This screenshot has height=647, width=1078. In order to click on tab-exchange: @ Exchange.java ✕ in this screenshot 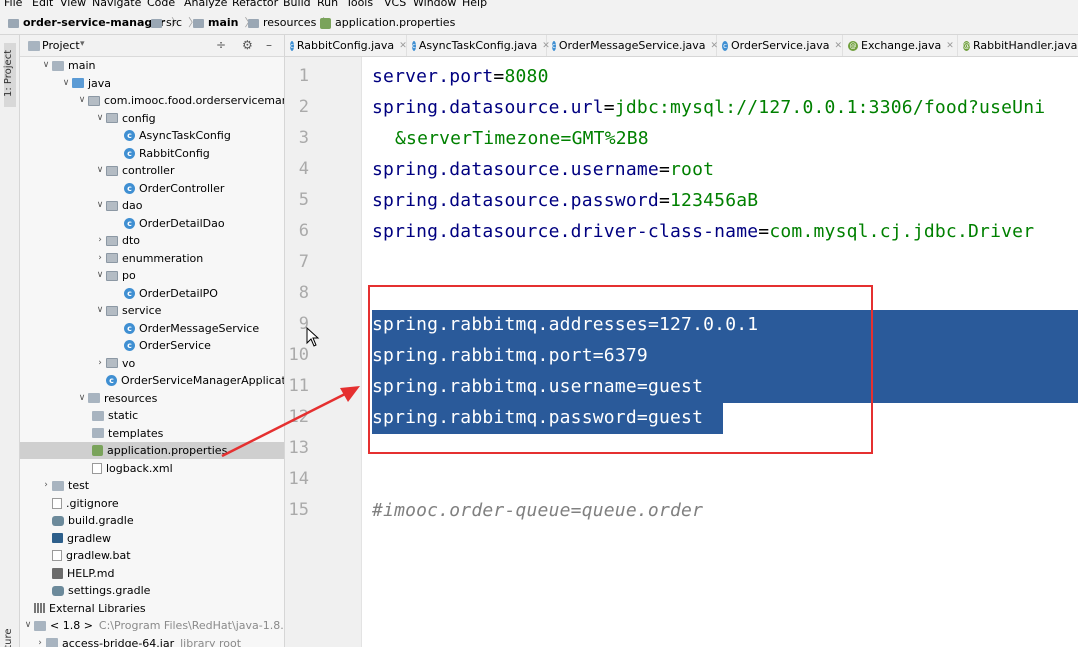, I will do `click(900, 45)`.